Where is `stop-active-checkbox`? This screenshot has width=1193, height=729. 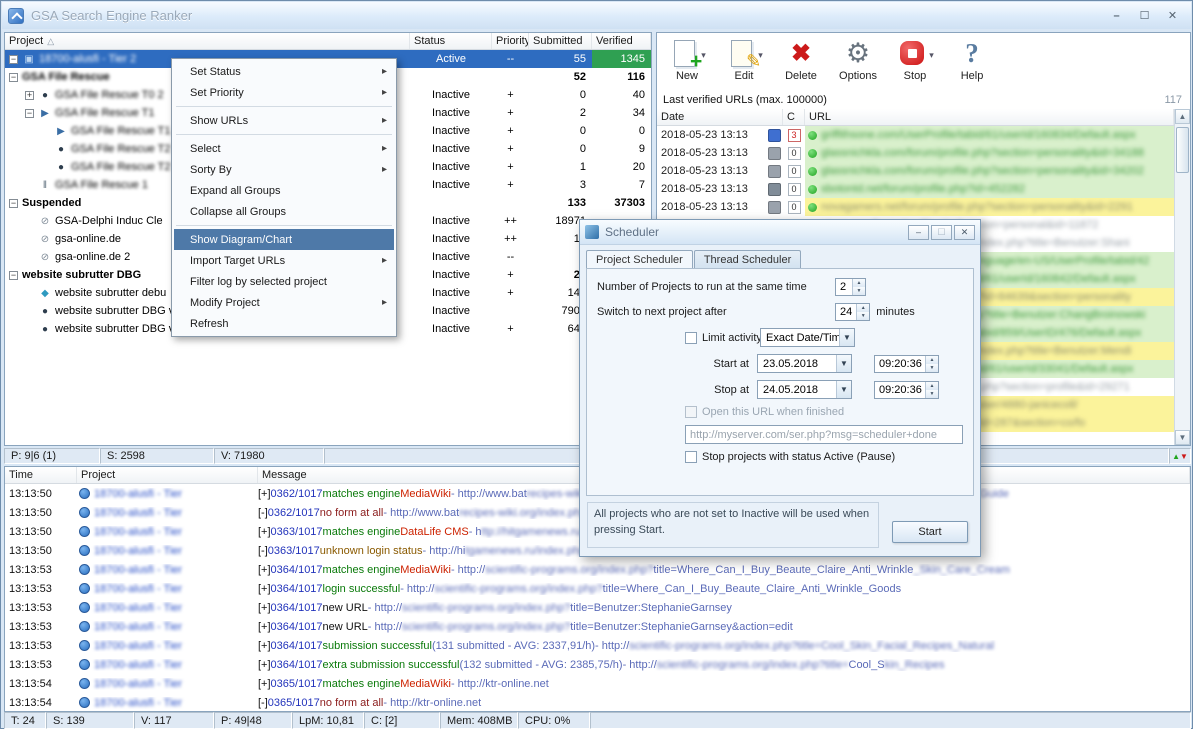 stop-active-checkbox is located at coordinates (691, 457).